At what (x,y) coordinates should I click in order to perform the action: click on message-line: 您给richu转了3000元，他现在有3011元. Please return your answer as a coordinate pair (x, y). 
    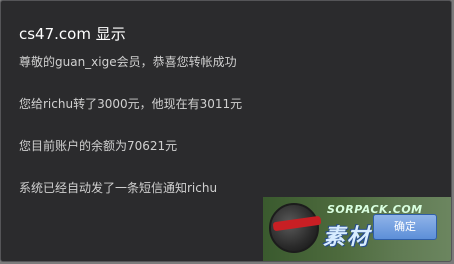
    Looking at the image, I should click on (131, 104).